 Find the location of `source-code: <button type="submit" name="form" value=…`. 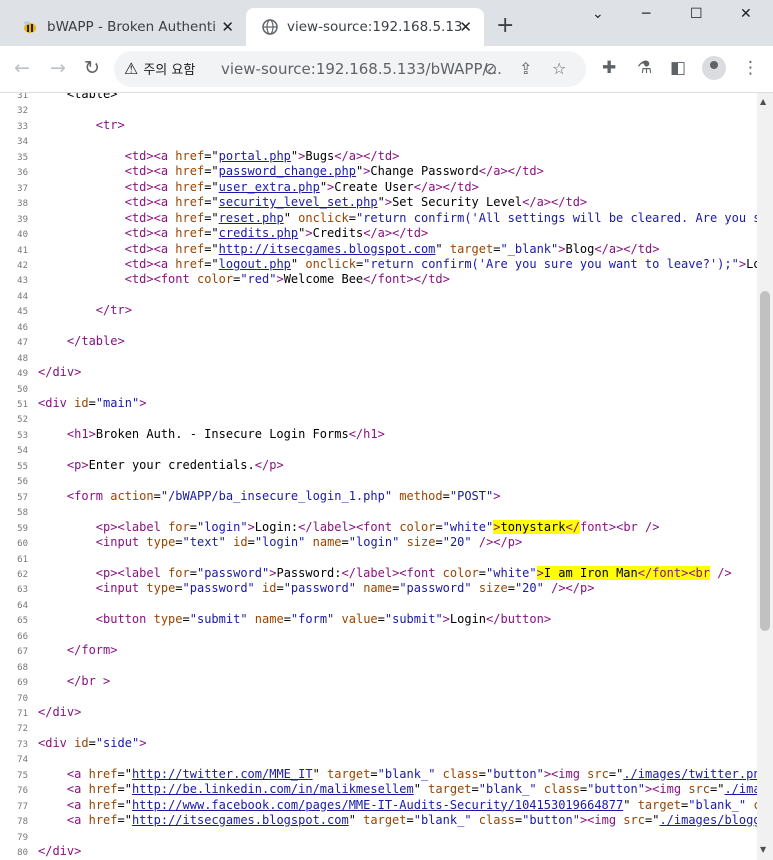

source-code: <button type="submit" name="form" value=… is located at coordinates (323, 619).